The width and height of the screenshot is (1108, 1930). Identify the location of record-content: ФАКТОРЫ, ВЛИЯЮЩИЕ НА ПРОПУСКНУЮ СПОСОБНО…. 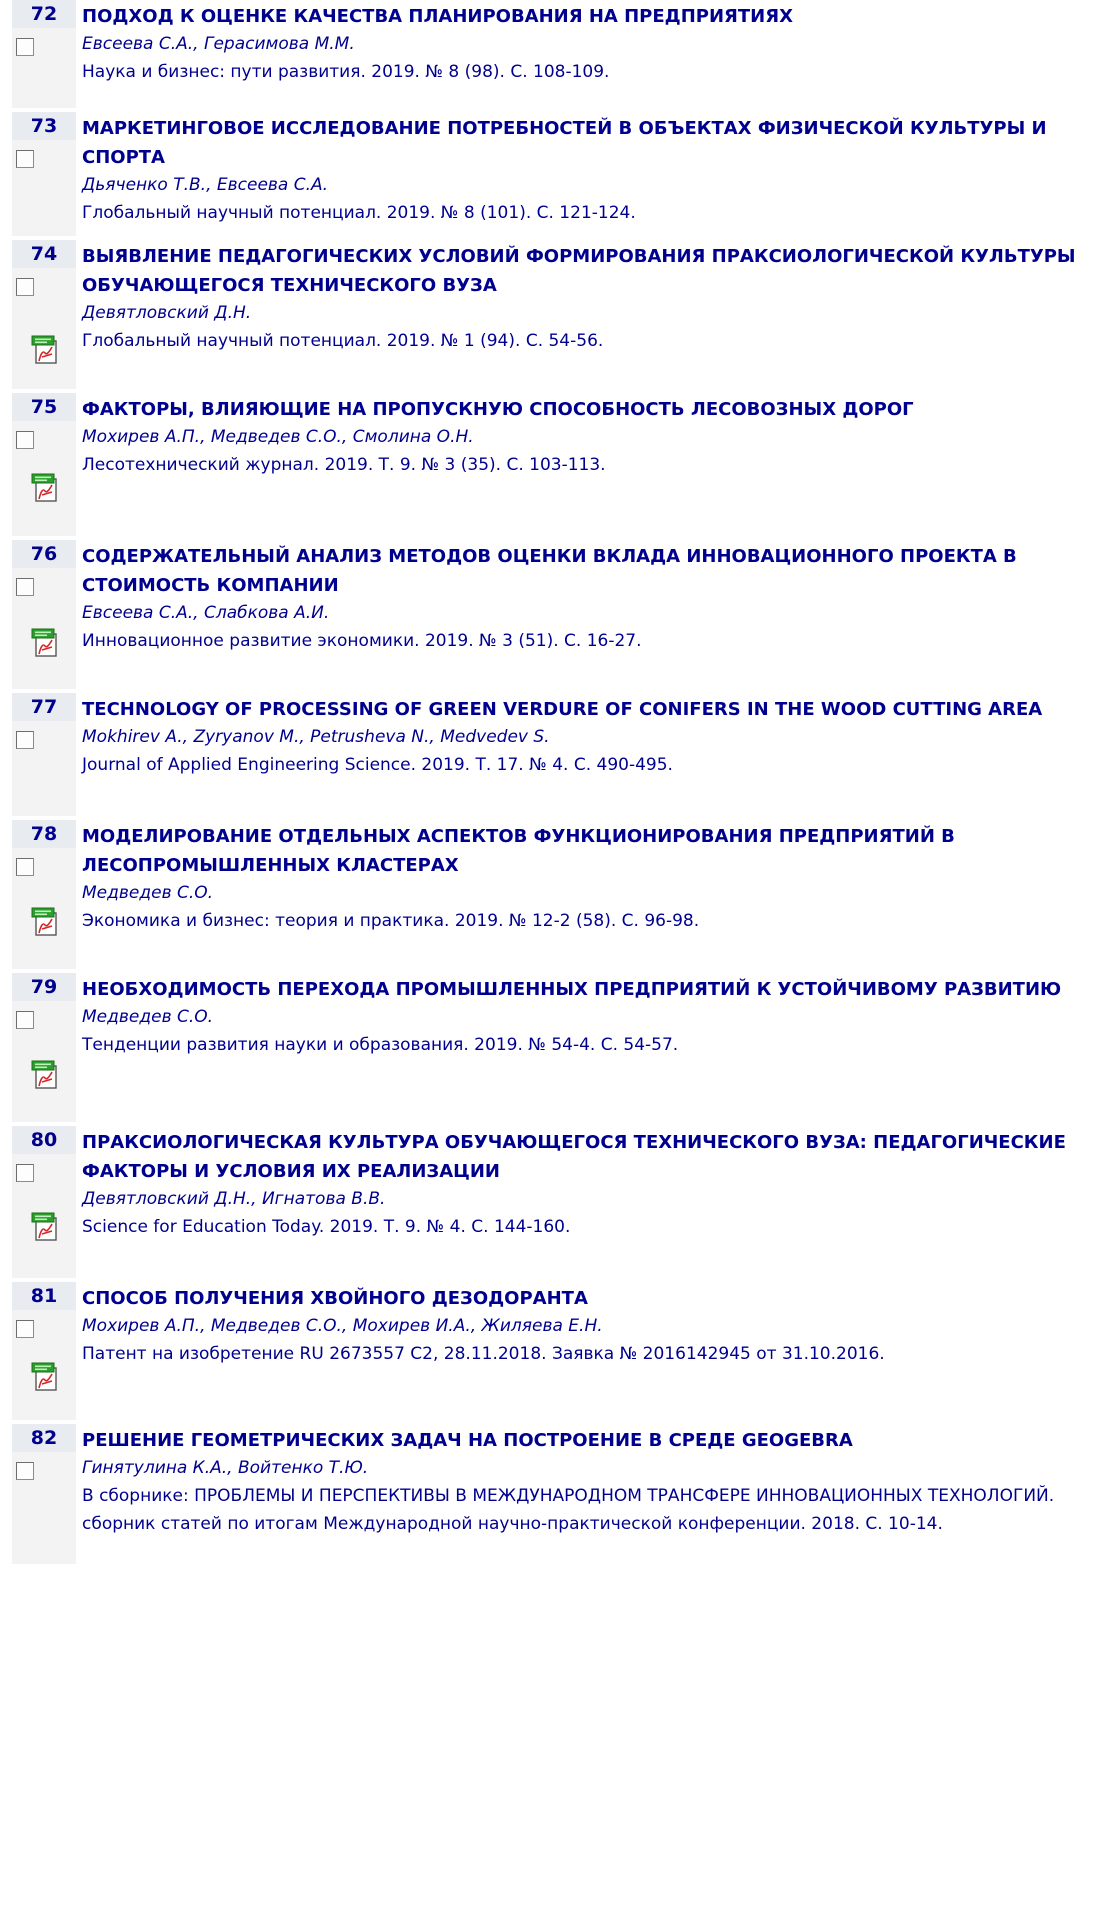
(588, 437).